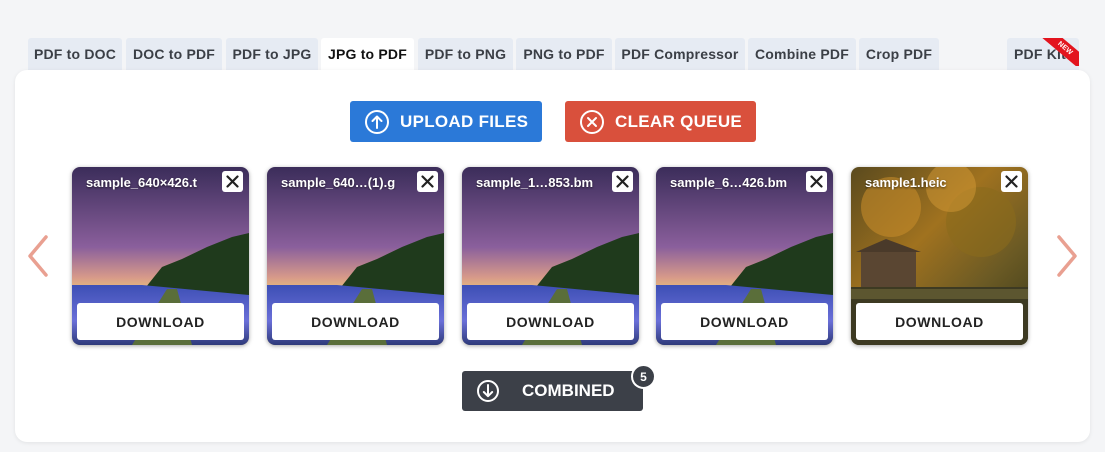  I want to click on upload-files-label: UPLOAD FILES, so click(464, 121).